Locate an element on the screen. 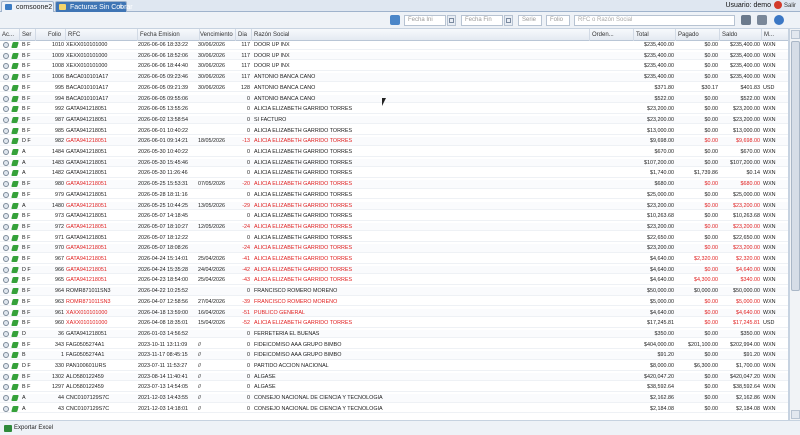 This screenshot has width=800, height=435. col-dia: Dia is located at coordinates (244, 35).